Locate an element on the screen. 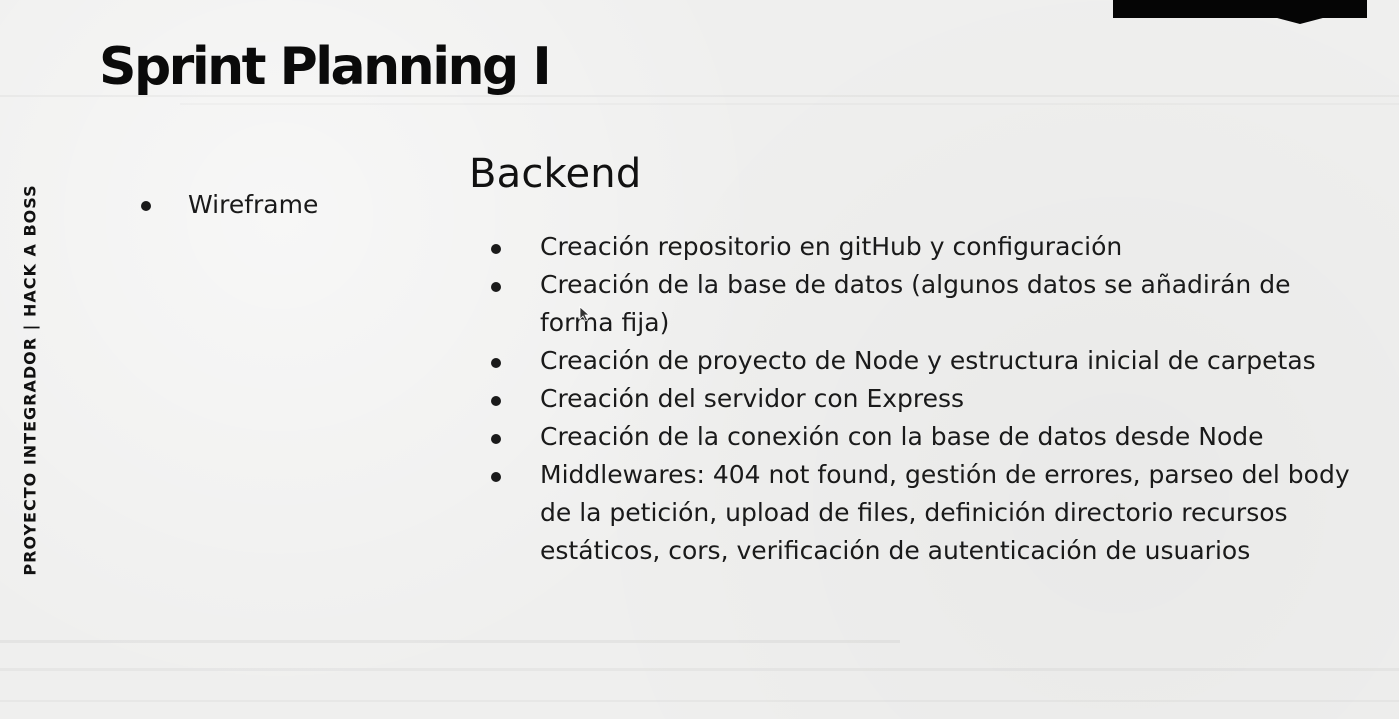 The height and width of the screenshot is (719, 1399). corner-black-tab-notch is located at coordinates (1300, 19).